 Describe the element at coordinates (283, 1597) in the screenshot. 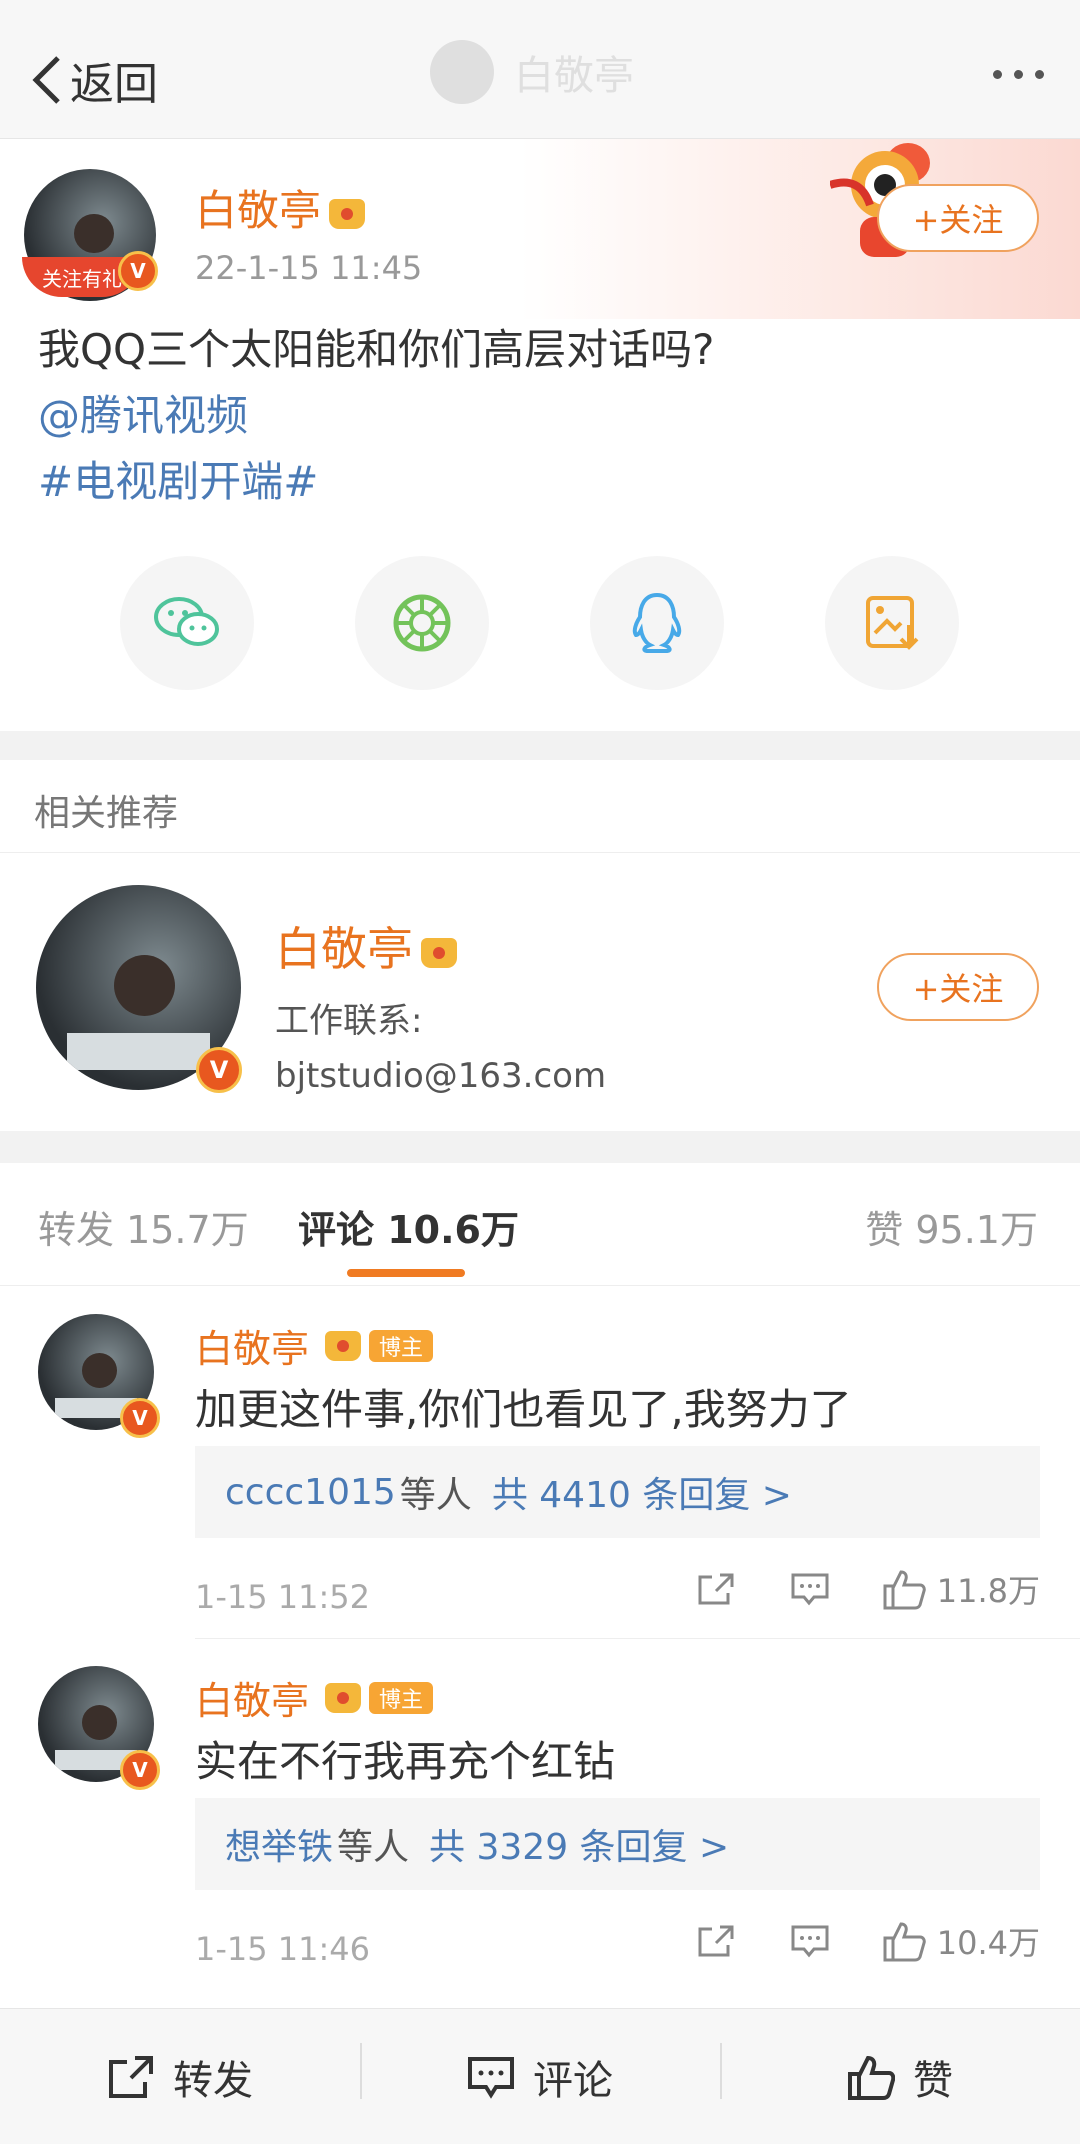

I see `comment-time: 1-15 11:52` at that location.